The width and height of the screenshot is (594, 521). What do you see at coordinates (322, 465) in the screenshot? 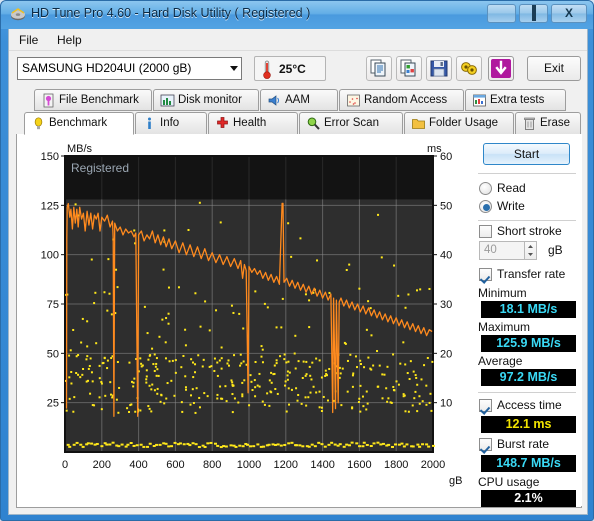
I see `svg-text: 1400` at bounding box center [322, 465].